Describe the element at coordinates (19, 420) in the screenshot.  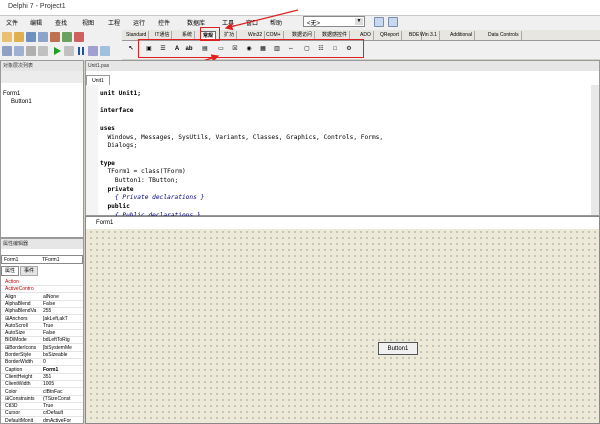
I see `property-name: DefaultMonit` at that location.